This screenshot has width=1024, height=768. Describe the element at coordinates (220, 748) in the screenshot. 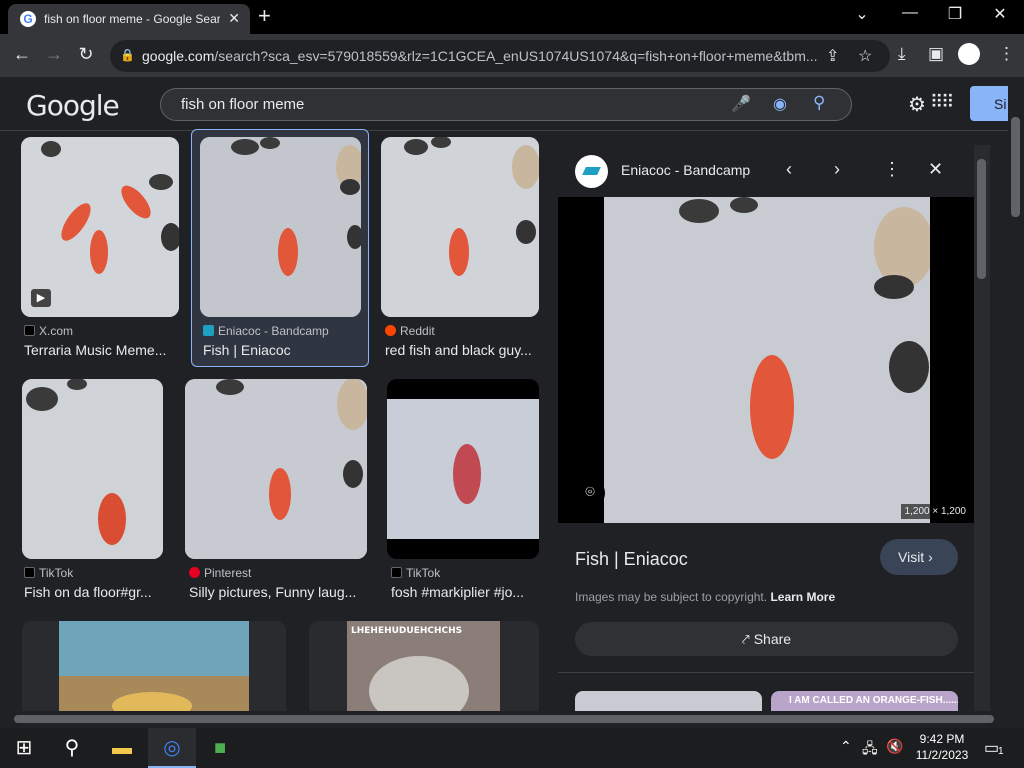

I see `minecraft-taskbar-icon: ■` at that location.